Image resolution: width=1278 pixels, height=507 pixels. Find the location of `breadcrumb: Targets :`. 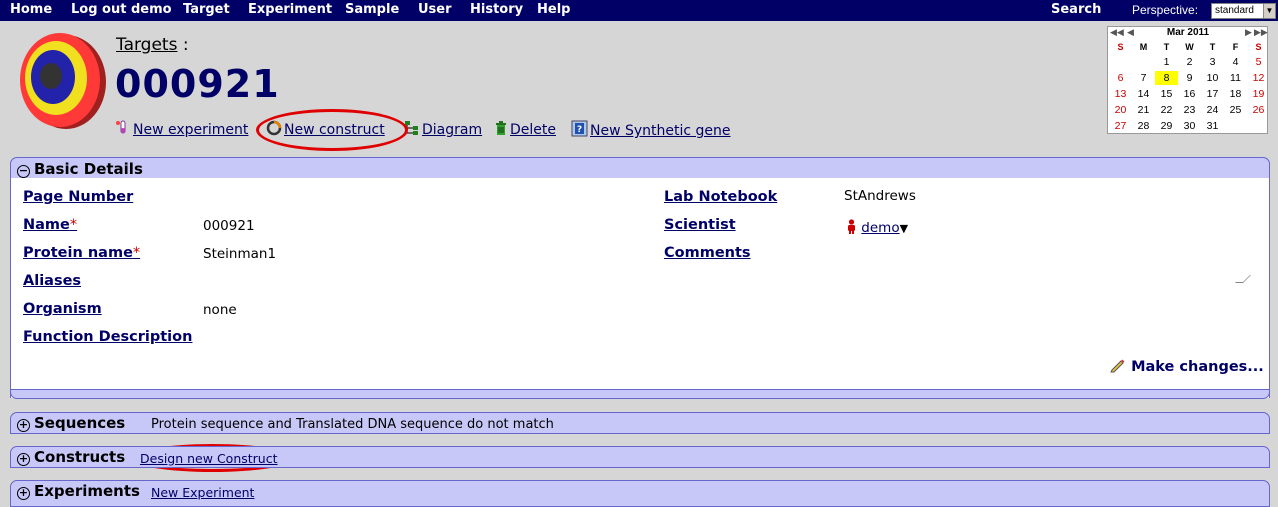

breadcrumb: Targets : is located at coordinates (152, 45).